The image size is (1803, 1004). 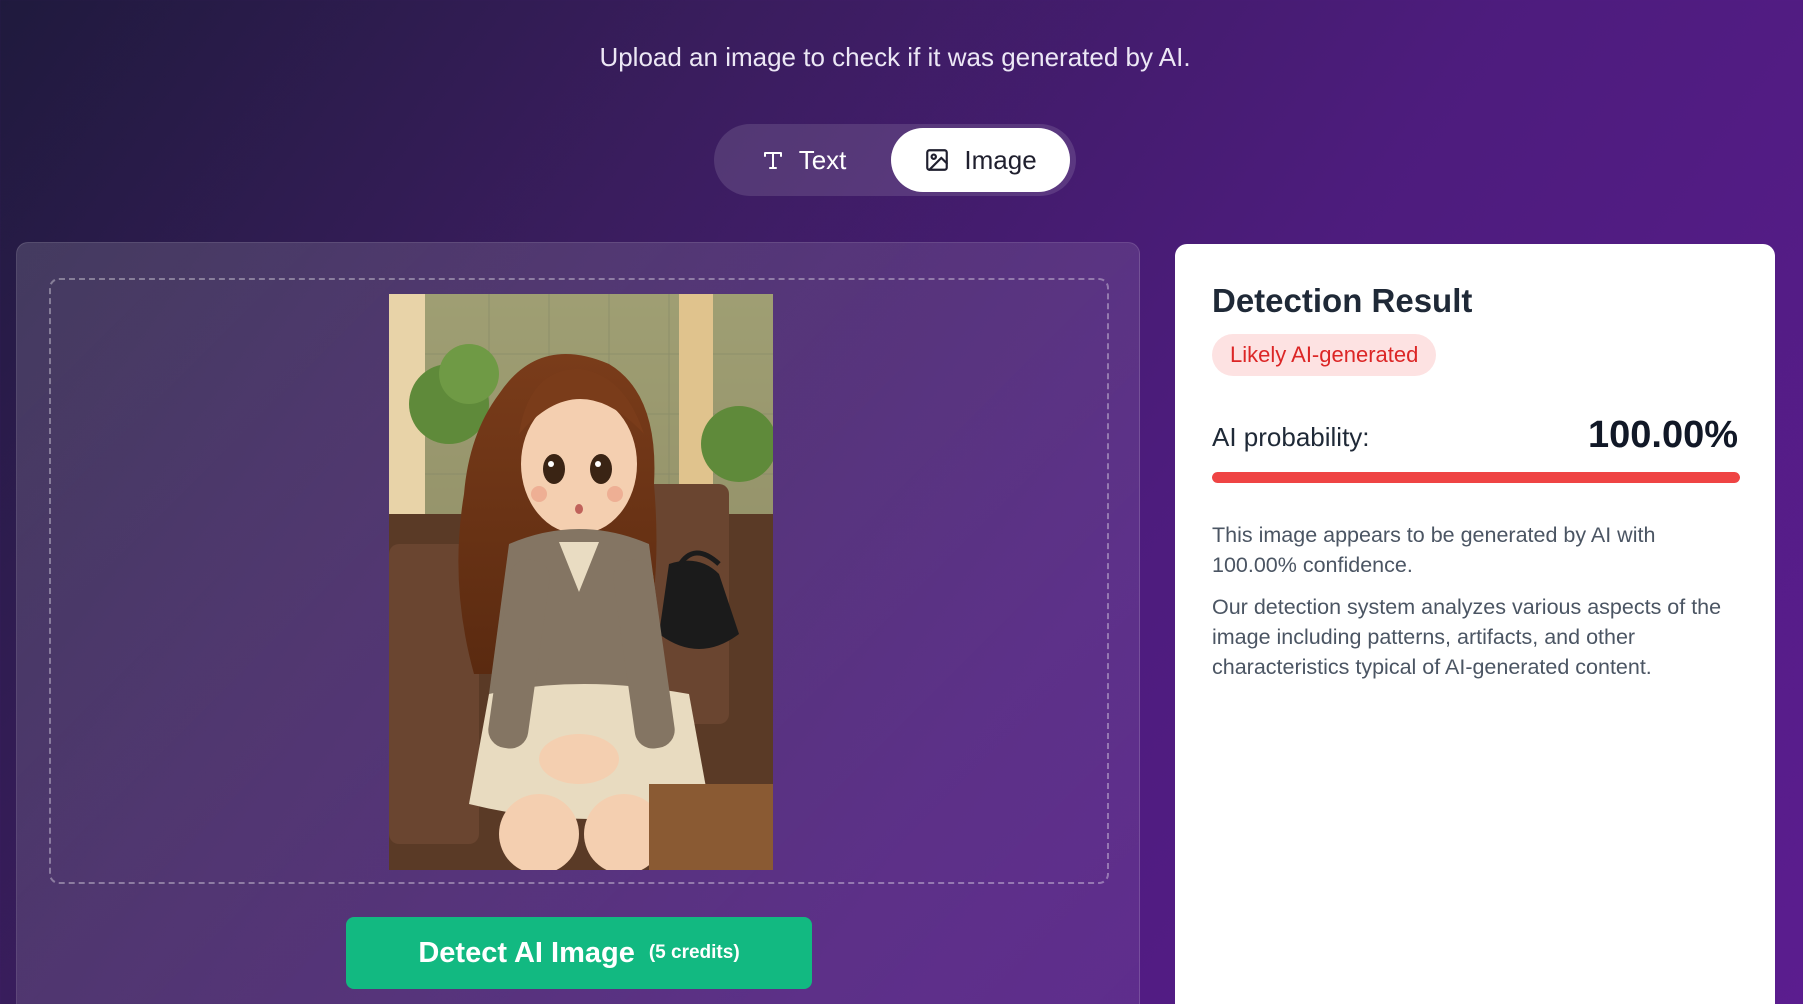 What do you see at coordinates (1000, 159) in the screenshot?
I see `tab-image-label: Image` at bounding box center [1000, 159].